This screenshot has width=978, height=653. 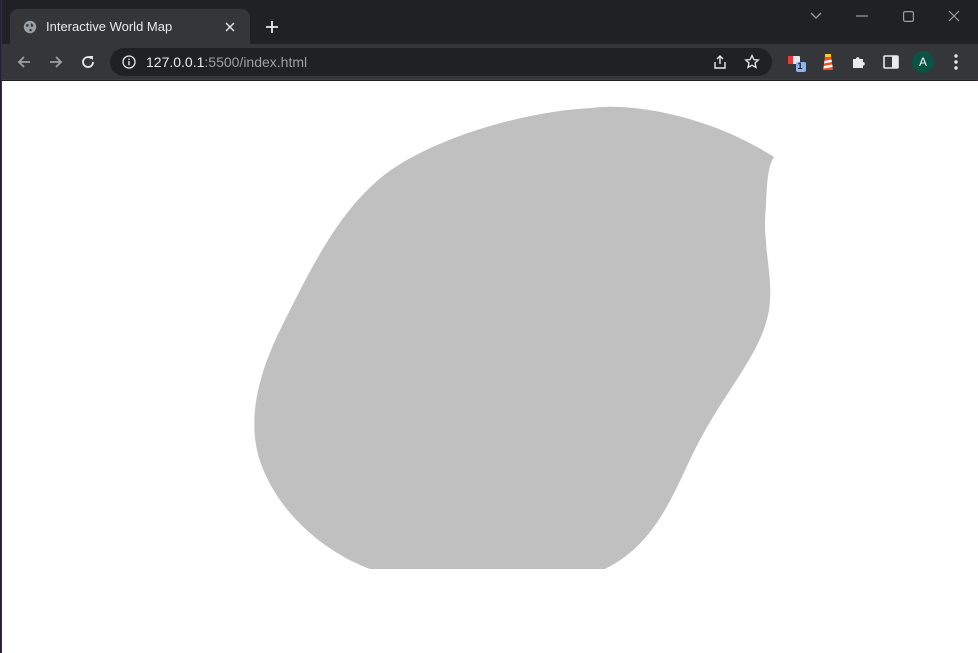 I want to click on tab-title: Interactive World Map, so click(x=109, y=26).